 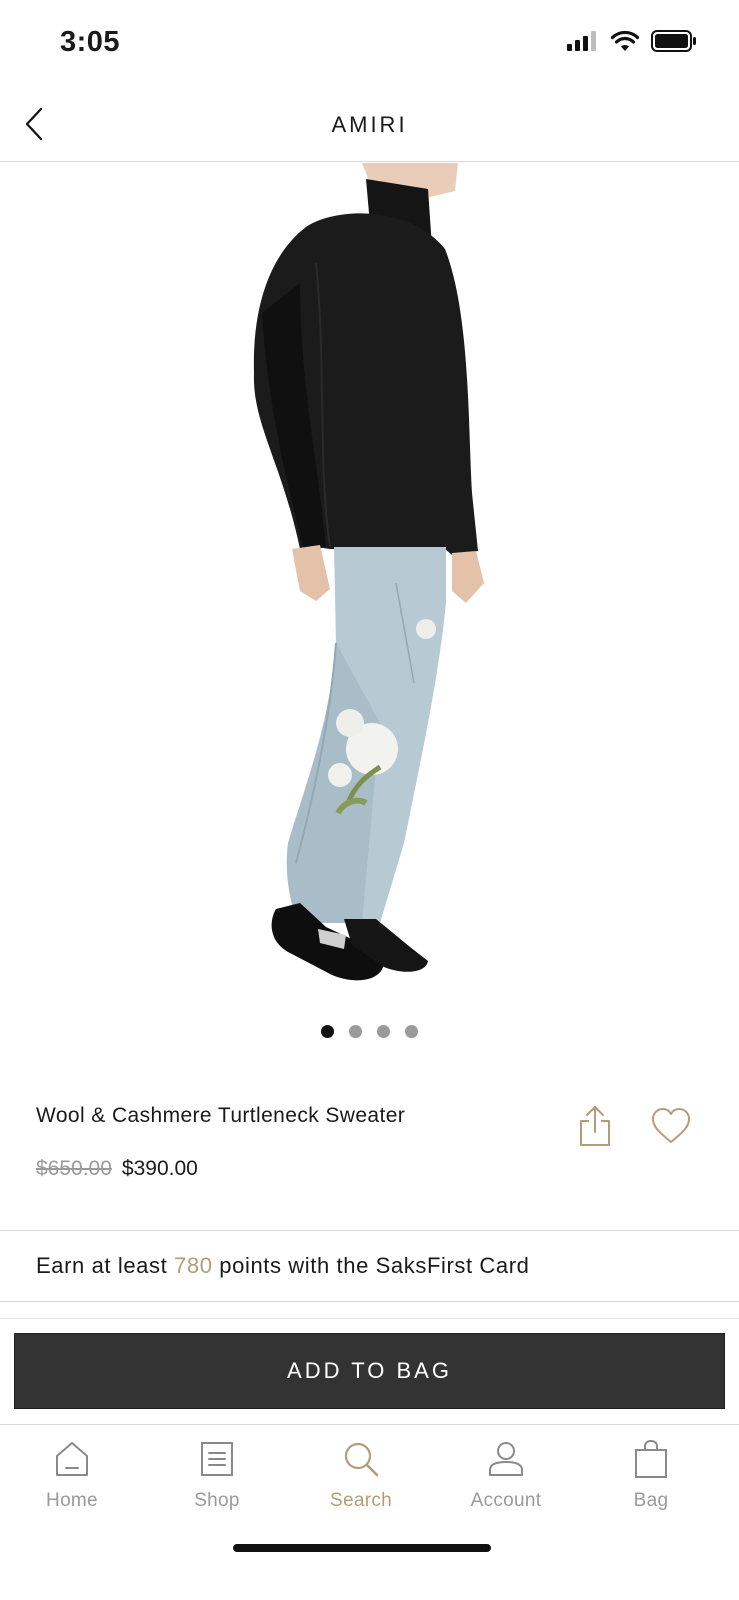 What do you see at coordinates (369, 45) in the screenshot?
I see `status-bar: 3:05` at bounding box center [369, 45].